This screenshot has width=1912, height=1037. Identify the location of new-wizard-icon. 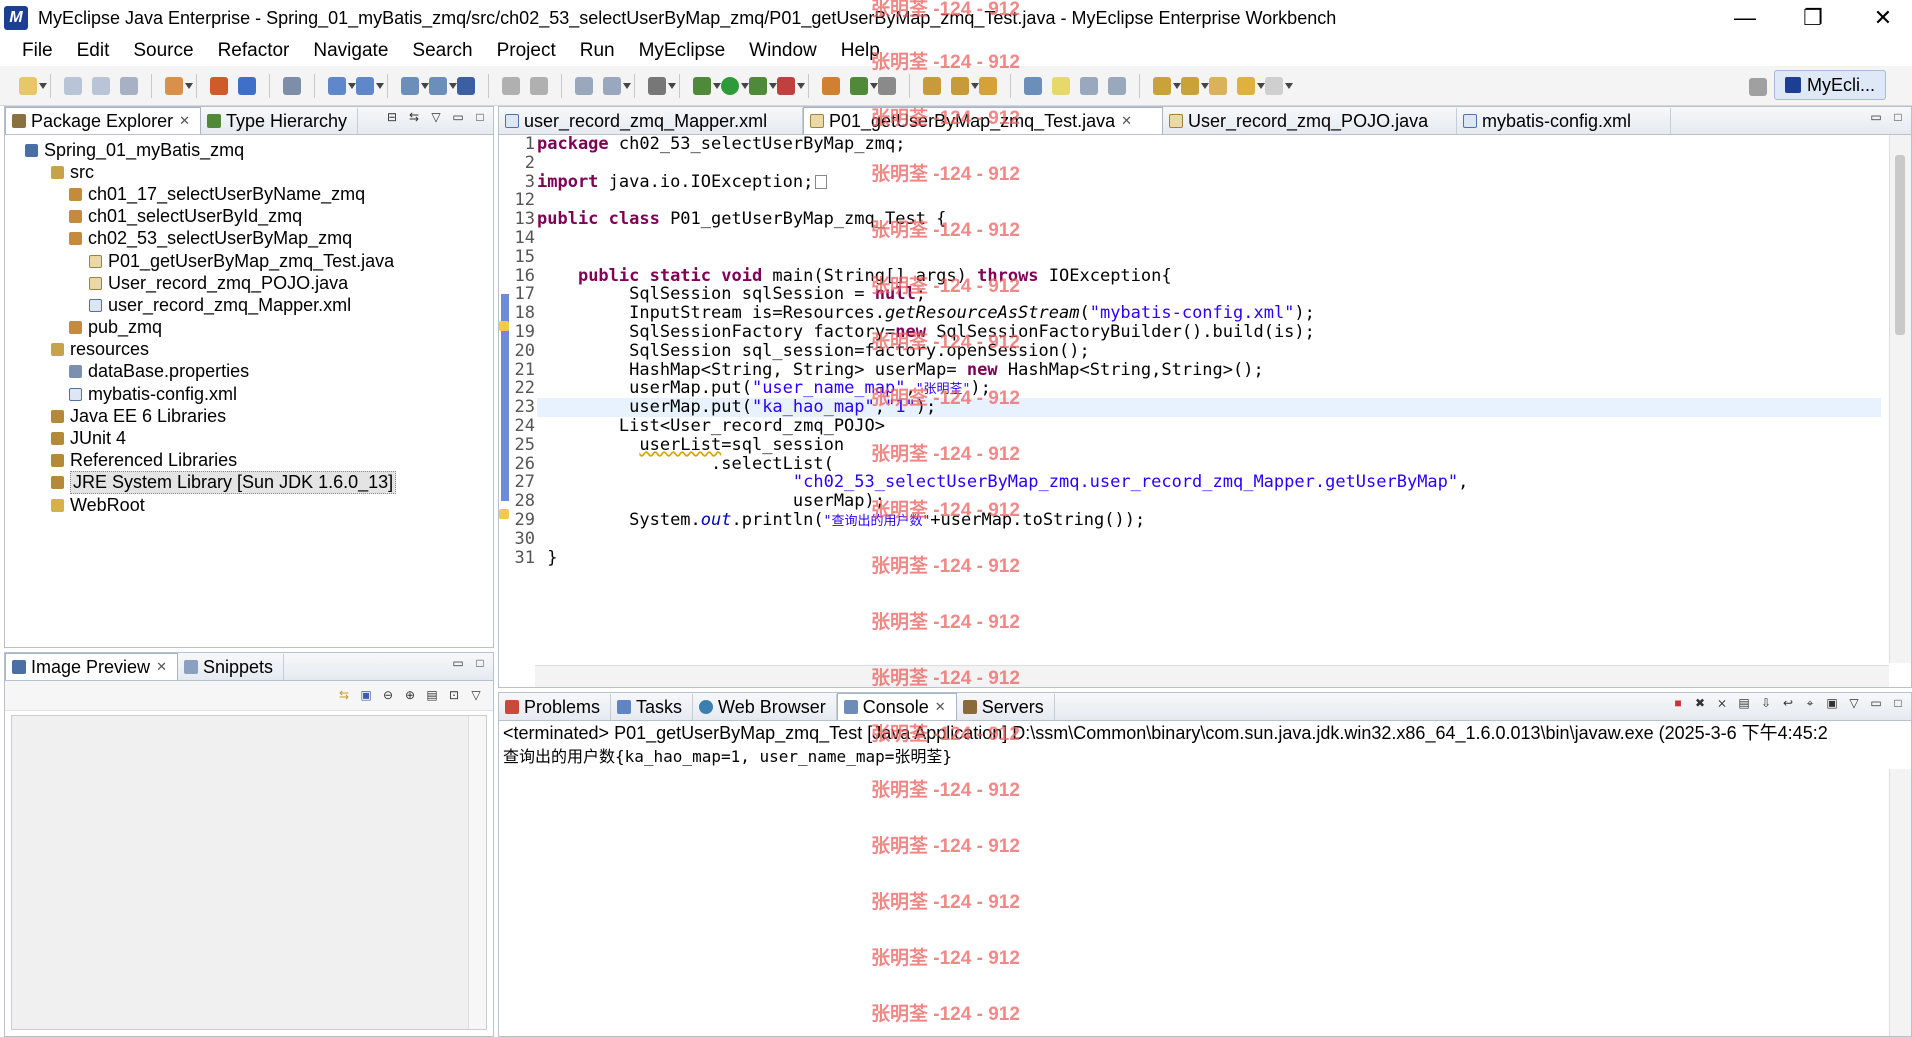
(179, 85).